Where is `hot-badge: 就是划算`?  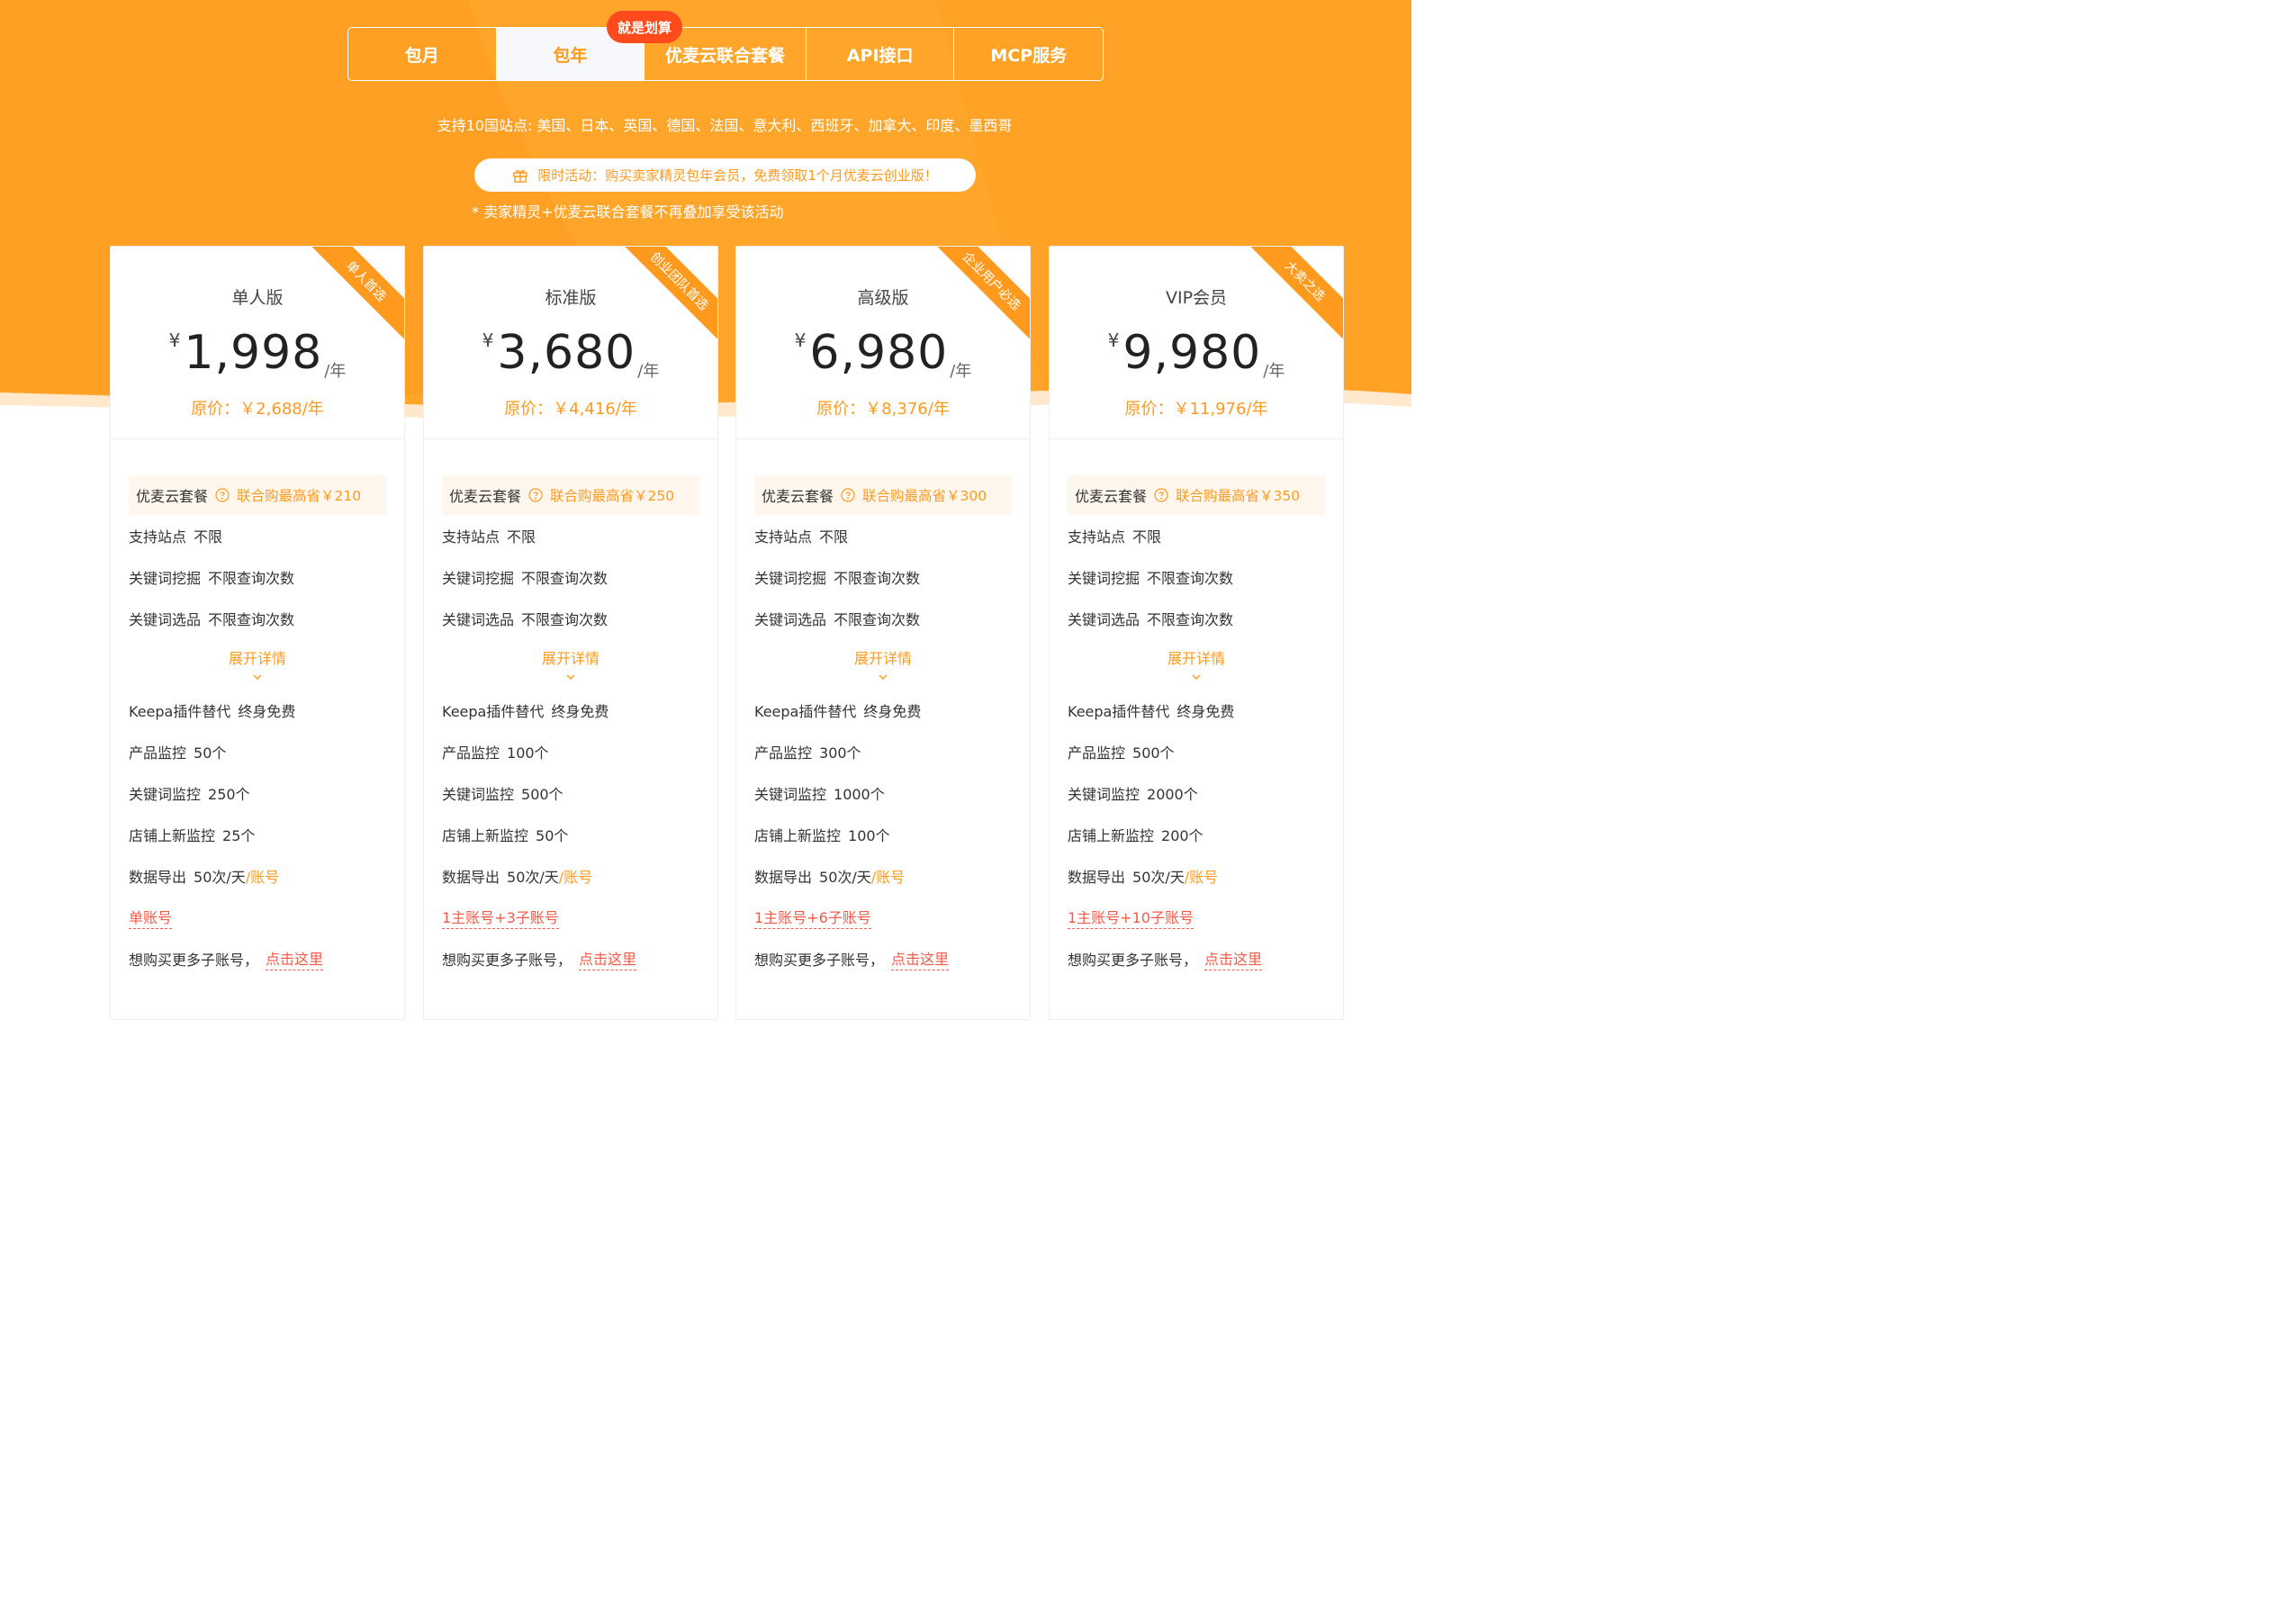
hot-badge: 就是划算 is located at coordinates (644, 27).